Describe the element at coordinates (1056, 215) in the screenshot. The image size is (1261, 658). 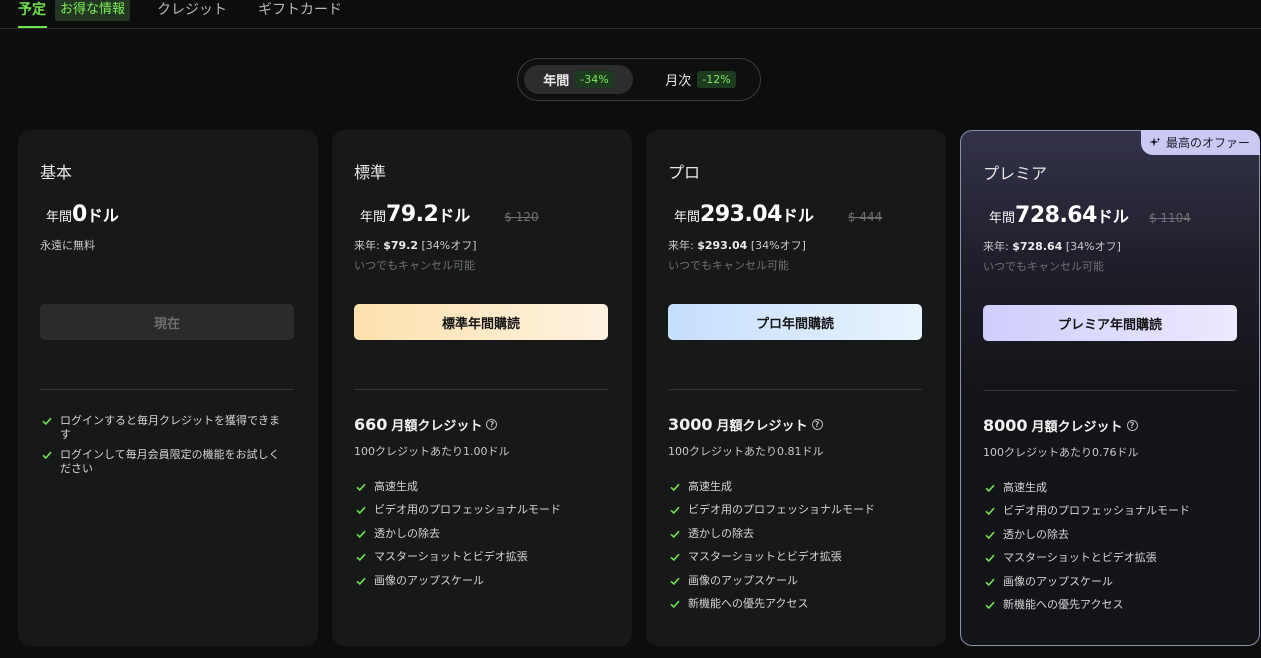
I see `price-amount: 728.64` at that location.